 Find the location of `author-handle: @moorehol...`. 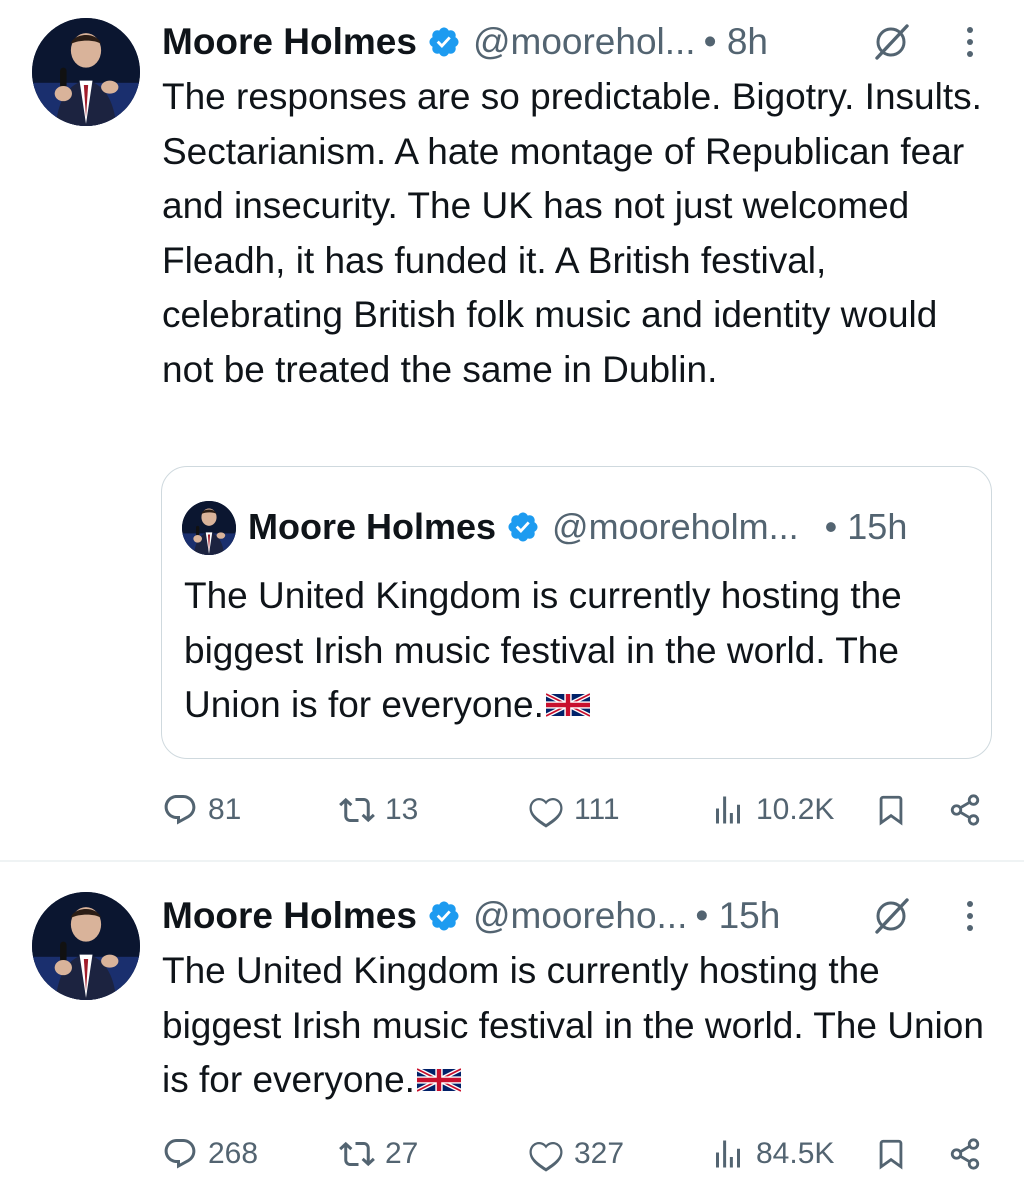

author-handle: @moorehol... is located at coordinates (584, 42).